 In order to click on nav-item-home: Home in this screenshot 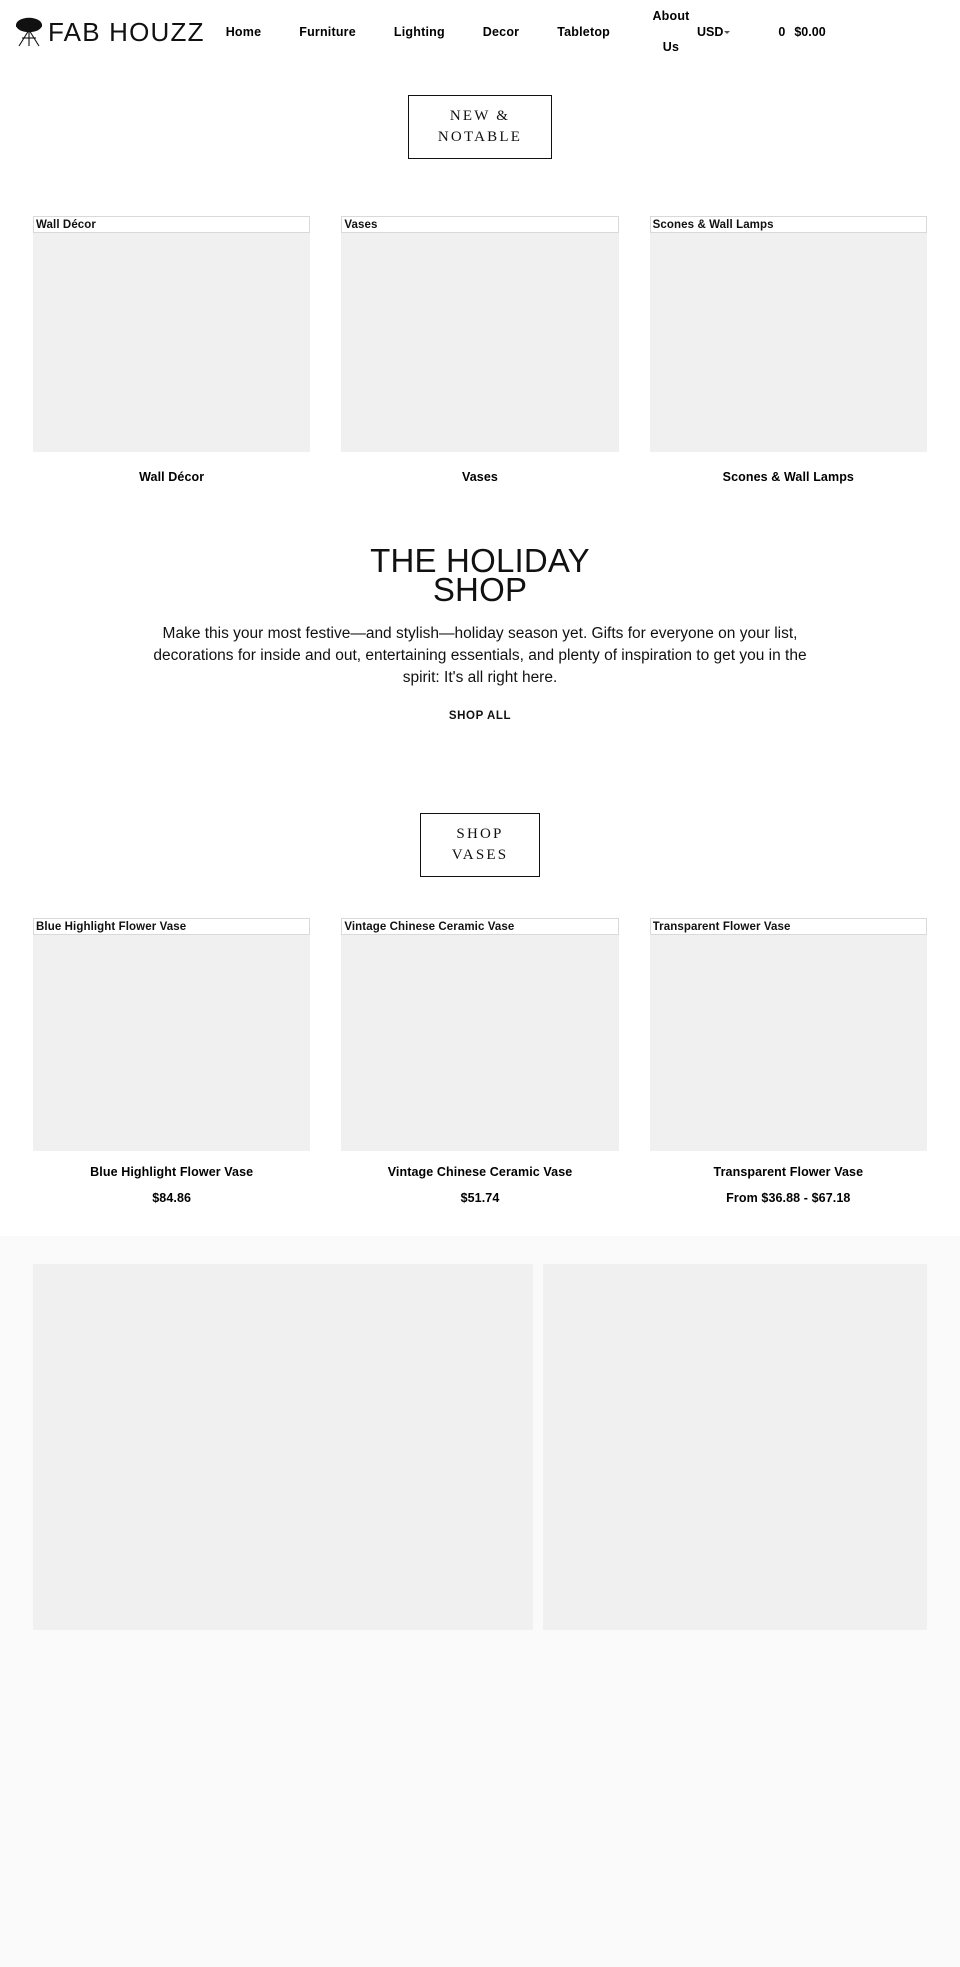, I will do `click(244, 32)`.